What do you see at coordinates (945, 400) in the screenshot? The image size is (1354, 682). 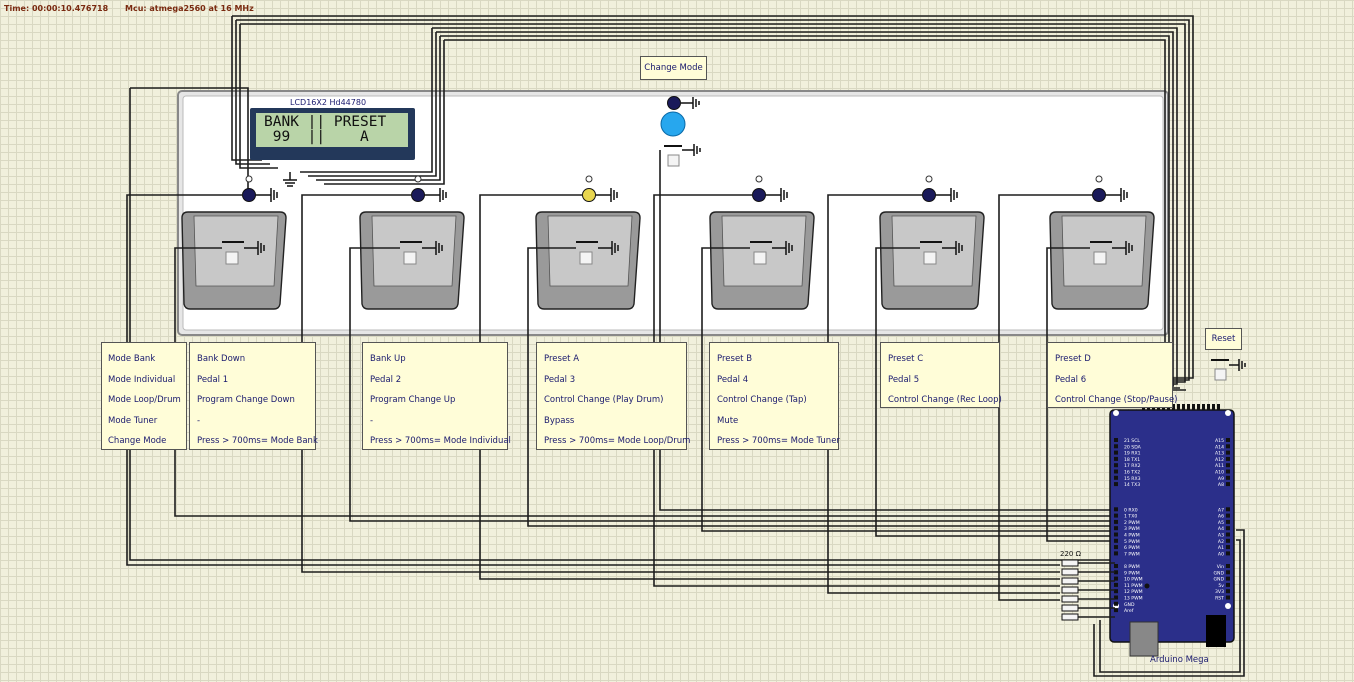 I see `note-line: Control Change (Rec Loop)` at bounding box center [945, 400].